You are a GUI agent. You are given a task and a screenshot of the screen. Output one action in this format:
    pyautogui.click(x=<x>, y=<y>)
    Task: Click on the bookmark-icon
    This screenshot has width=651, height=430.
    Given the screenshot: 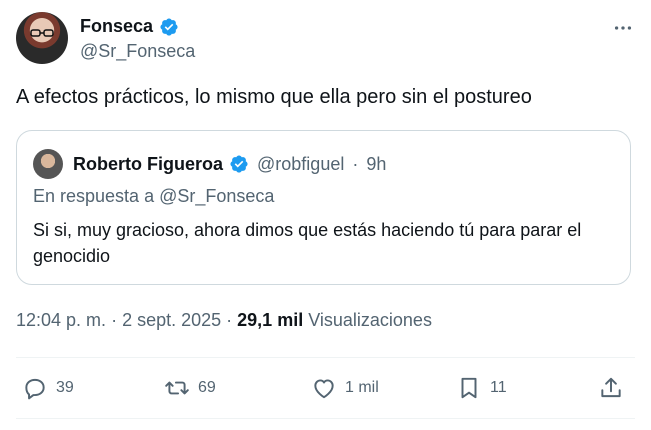 What is the action you would take?
    pyautogui.click(x=469, y=388)
    